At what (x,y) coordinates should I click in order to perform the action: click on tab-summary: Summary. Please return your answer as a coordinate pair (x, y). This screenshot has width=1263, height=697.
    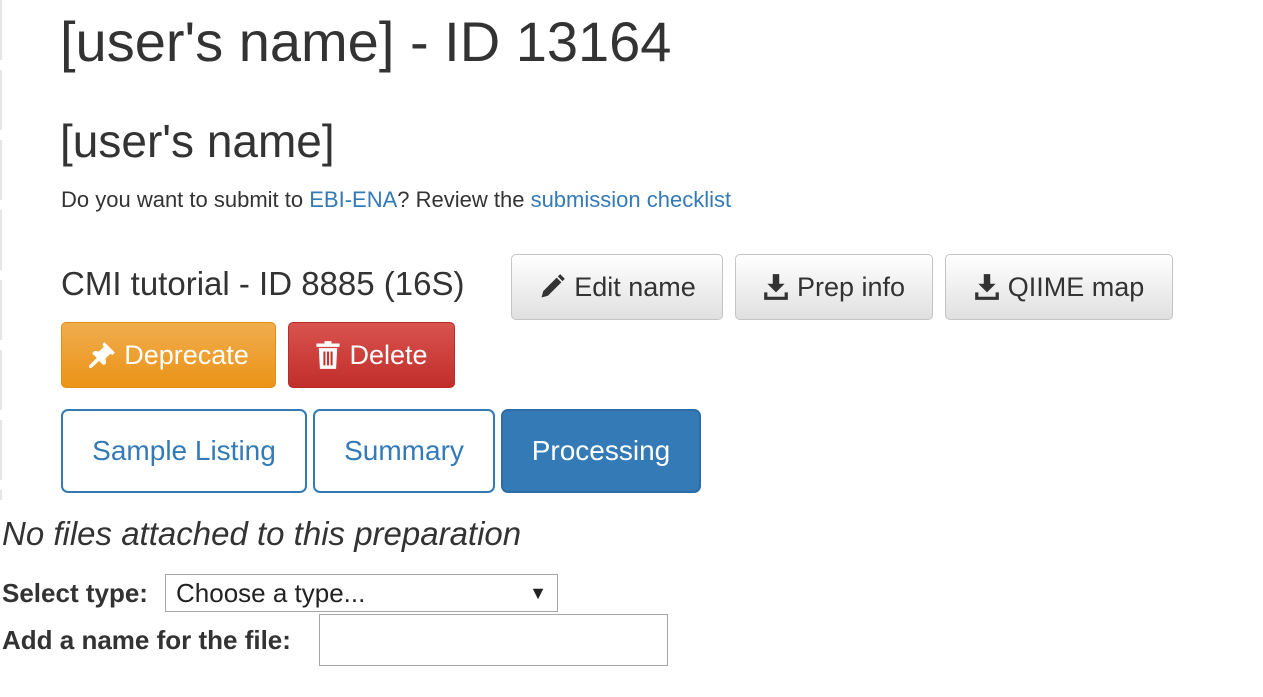
    Looking at the image, I should click on (404, 451).